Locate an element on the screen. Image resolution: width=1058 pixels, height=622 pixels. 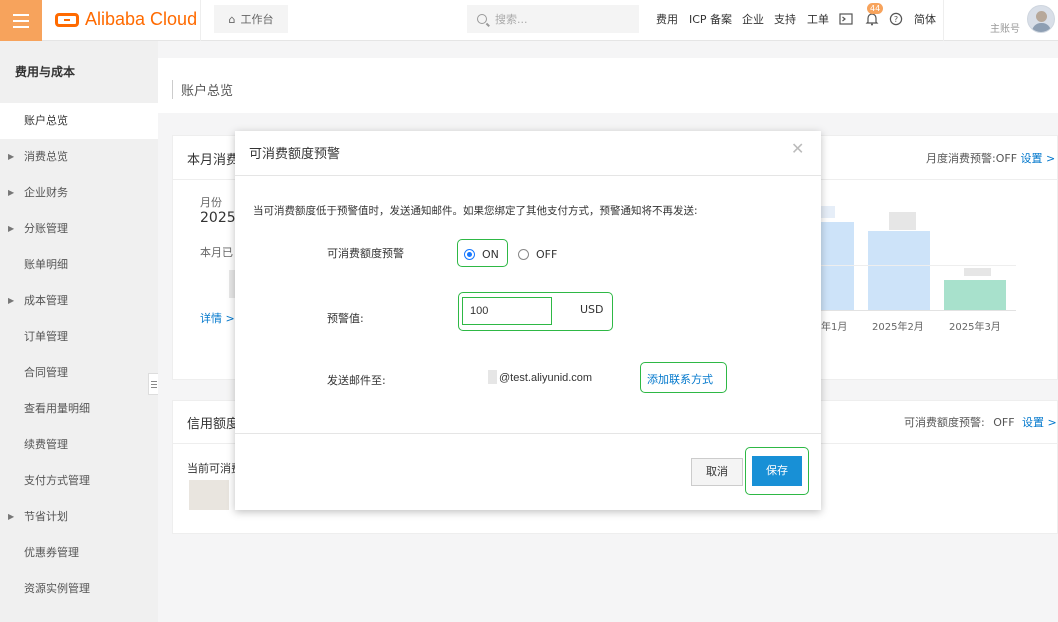
axis-label-jan: 年1月 is located at coordinates (834, 327).